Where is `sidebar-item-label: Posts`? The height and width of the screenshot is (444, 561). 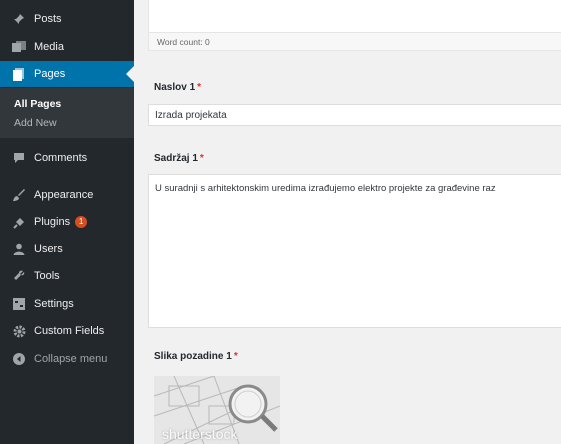 sidebar-item-label: Posts is located at coordinates (48, 19).